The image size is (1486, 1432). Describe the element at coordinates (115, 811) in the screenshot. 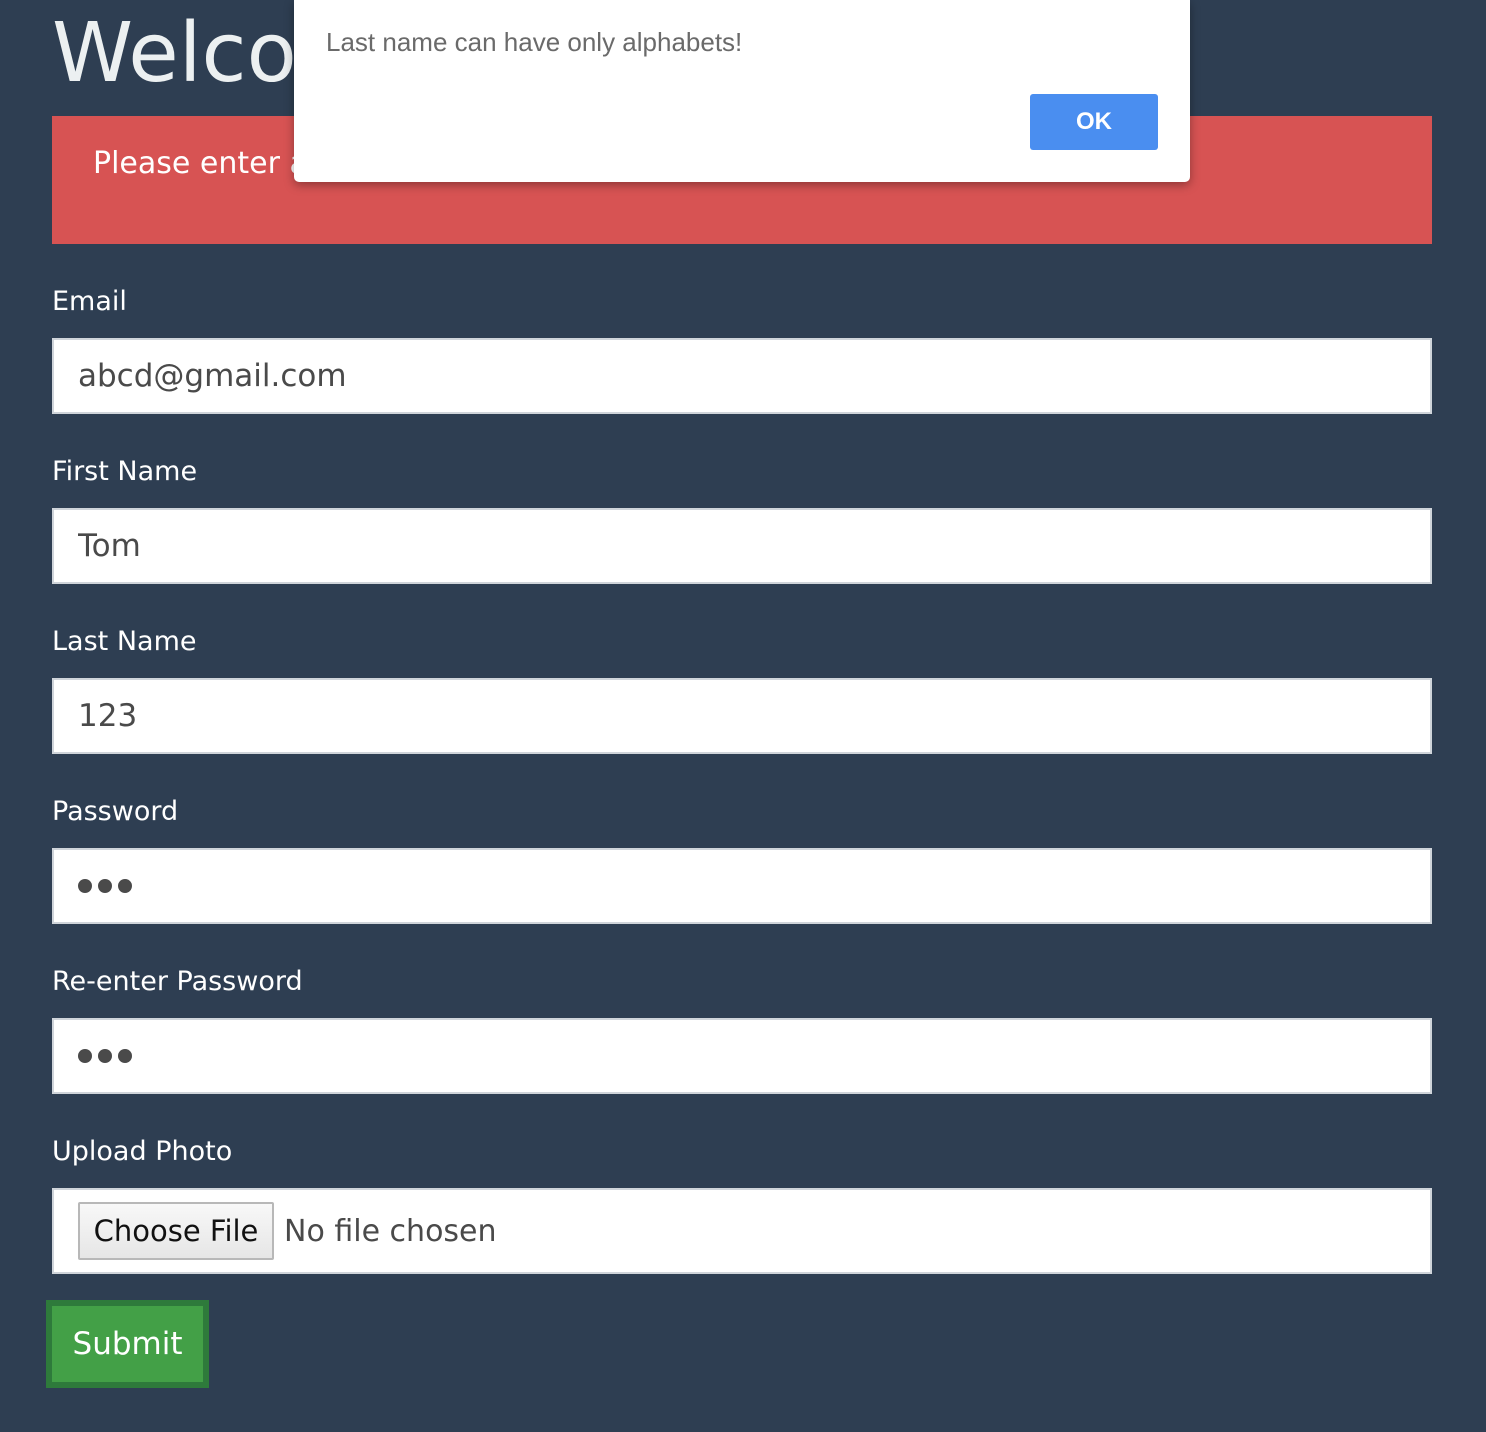

I see `password-label: Password` at that location.